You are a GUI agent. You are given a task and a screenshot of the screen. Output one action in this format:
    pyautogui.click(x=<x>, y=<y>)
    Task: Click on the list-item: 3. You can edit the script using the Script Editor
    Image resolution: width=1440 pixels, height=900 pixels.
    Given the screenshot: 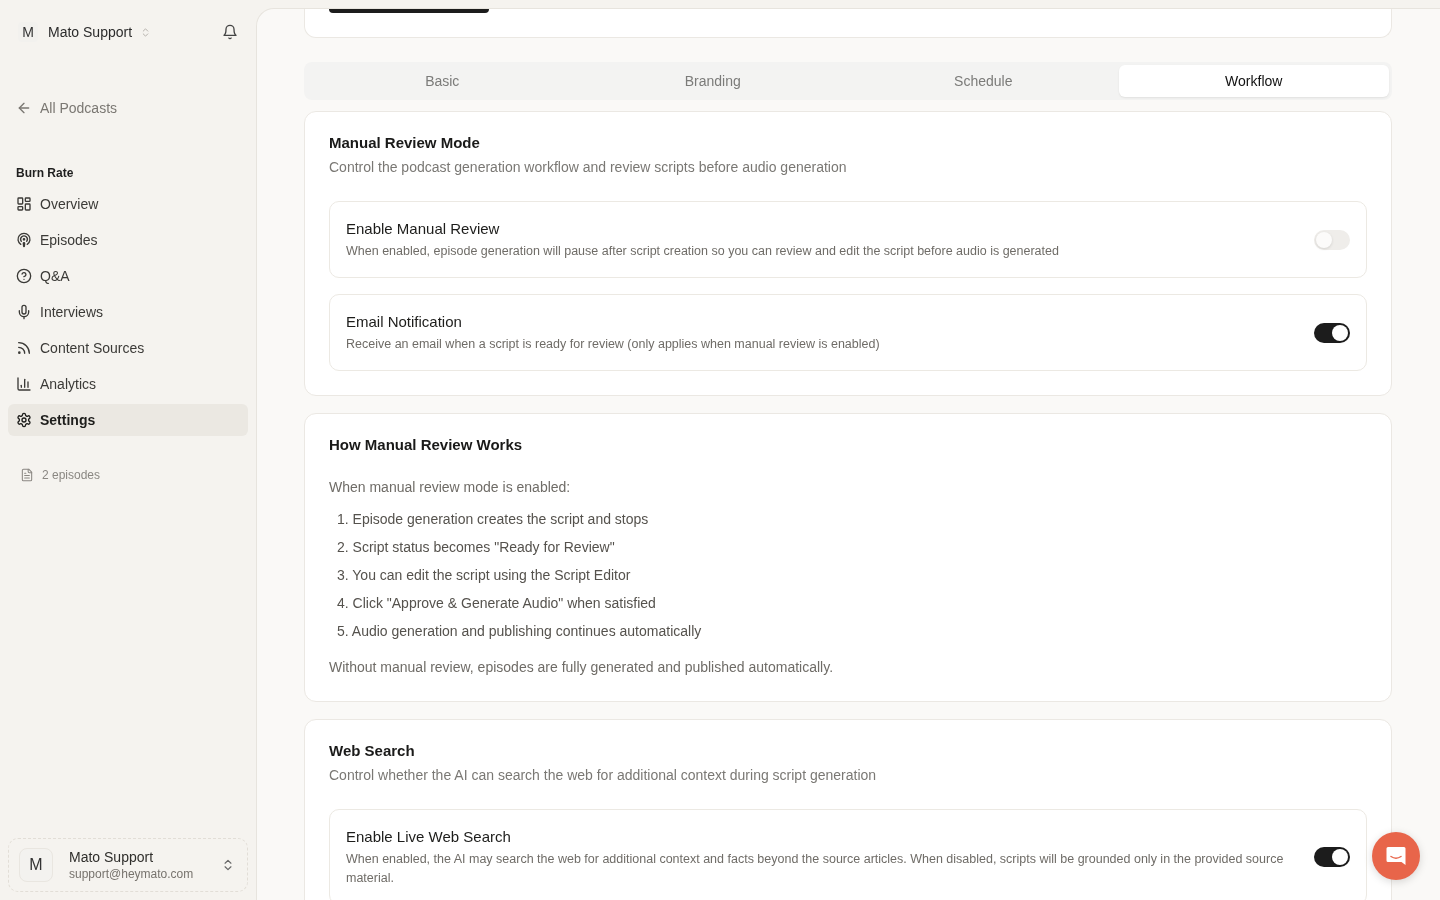 What is the action you would take?
    pyautogui.click(x=484, y=575)
    